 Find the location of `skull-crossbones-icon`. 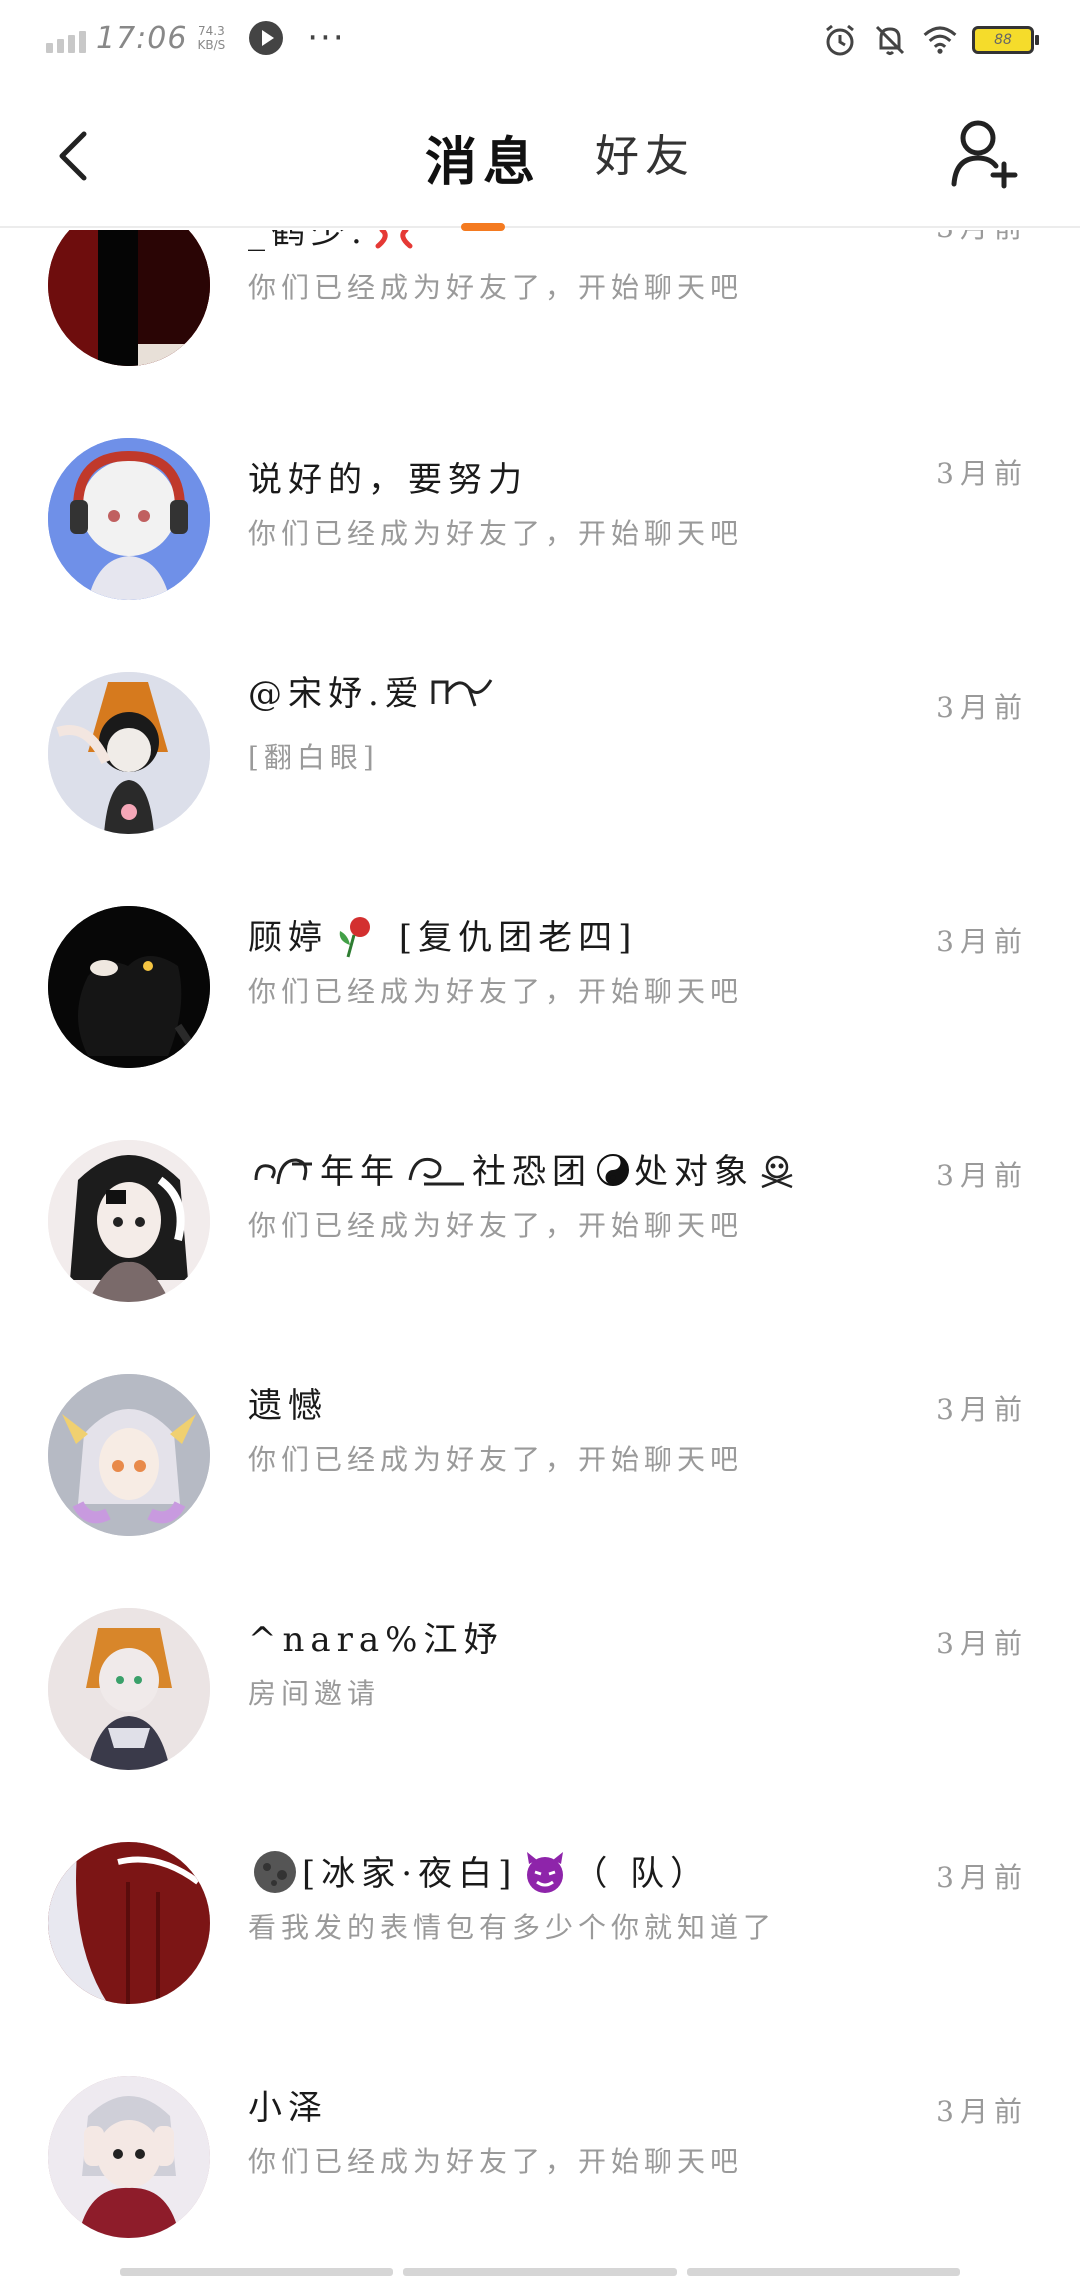

skull-crossbones-icon is located at coordinates (777, 1174).